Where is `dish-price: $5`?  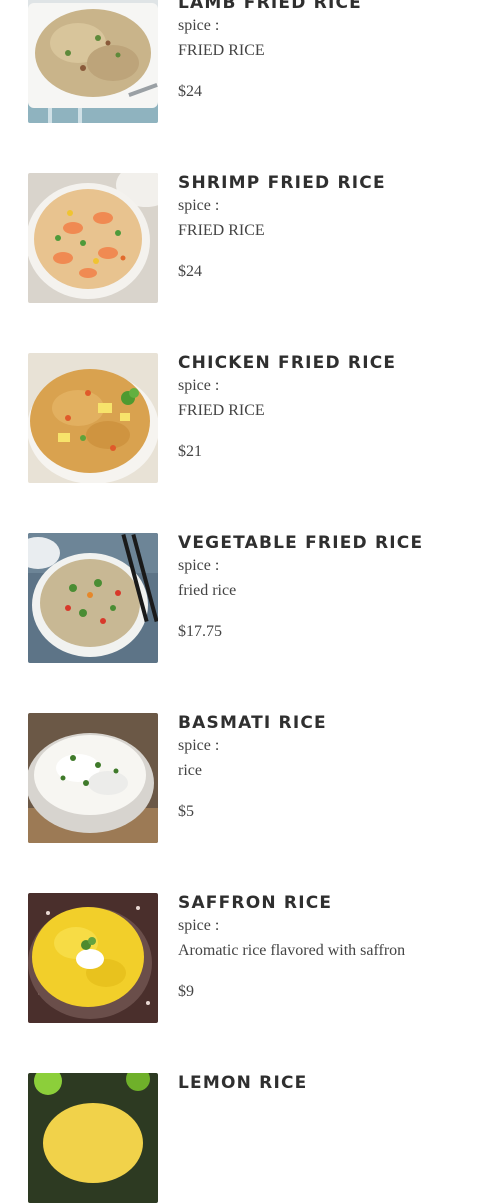
dish-price: $5 is located at coordinates (186, 811).